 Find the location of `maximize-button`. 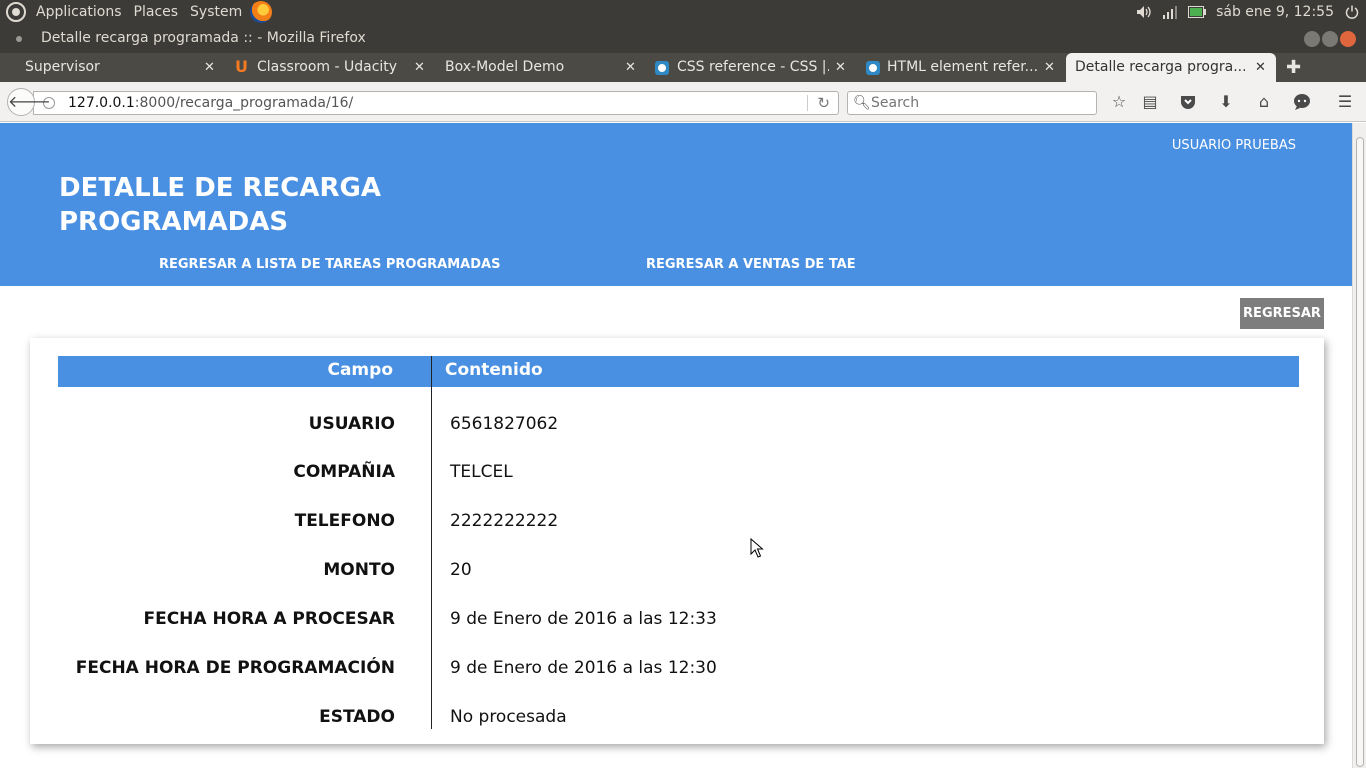

maximize-button is located at coordinates (1330, 39).